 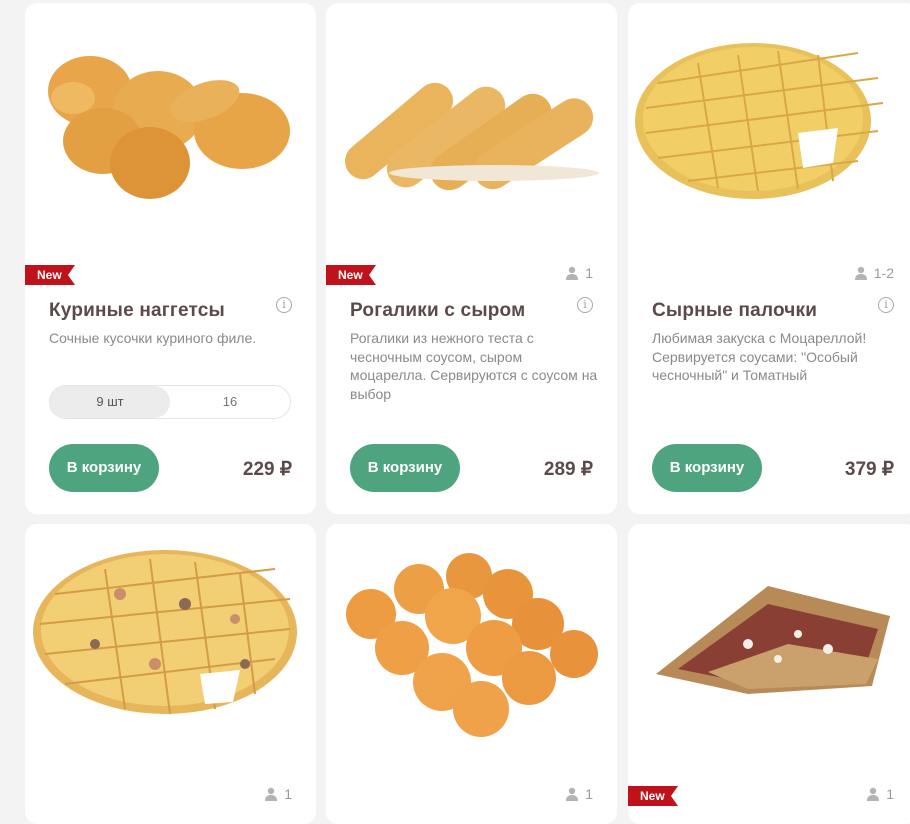 What do you see at coordinates (883, 273) in the screenshot?
I see `persons-label: 1-2` at bounding box center [883, 273].